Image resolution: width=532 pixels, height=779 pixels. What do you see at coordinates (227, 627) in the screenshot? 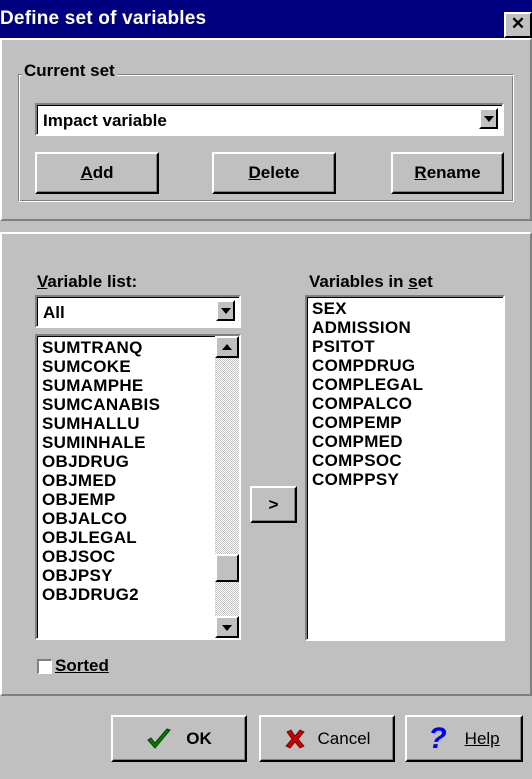
I see `scroll-down-icon` at bounding box center [227, 627].